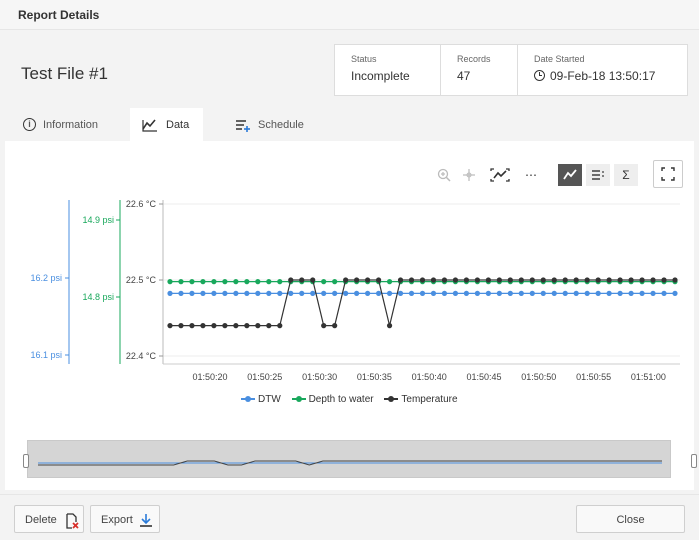  I want to click on temperature-line, so click(422, 303).